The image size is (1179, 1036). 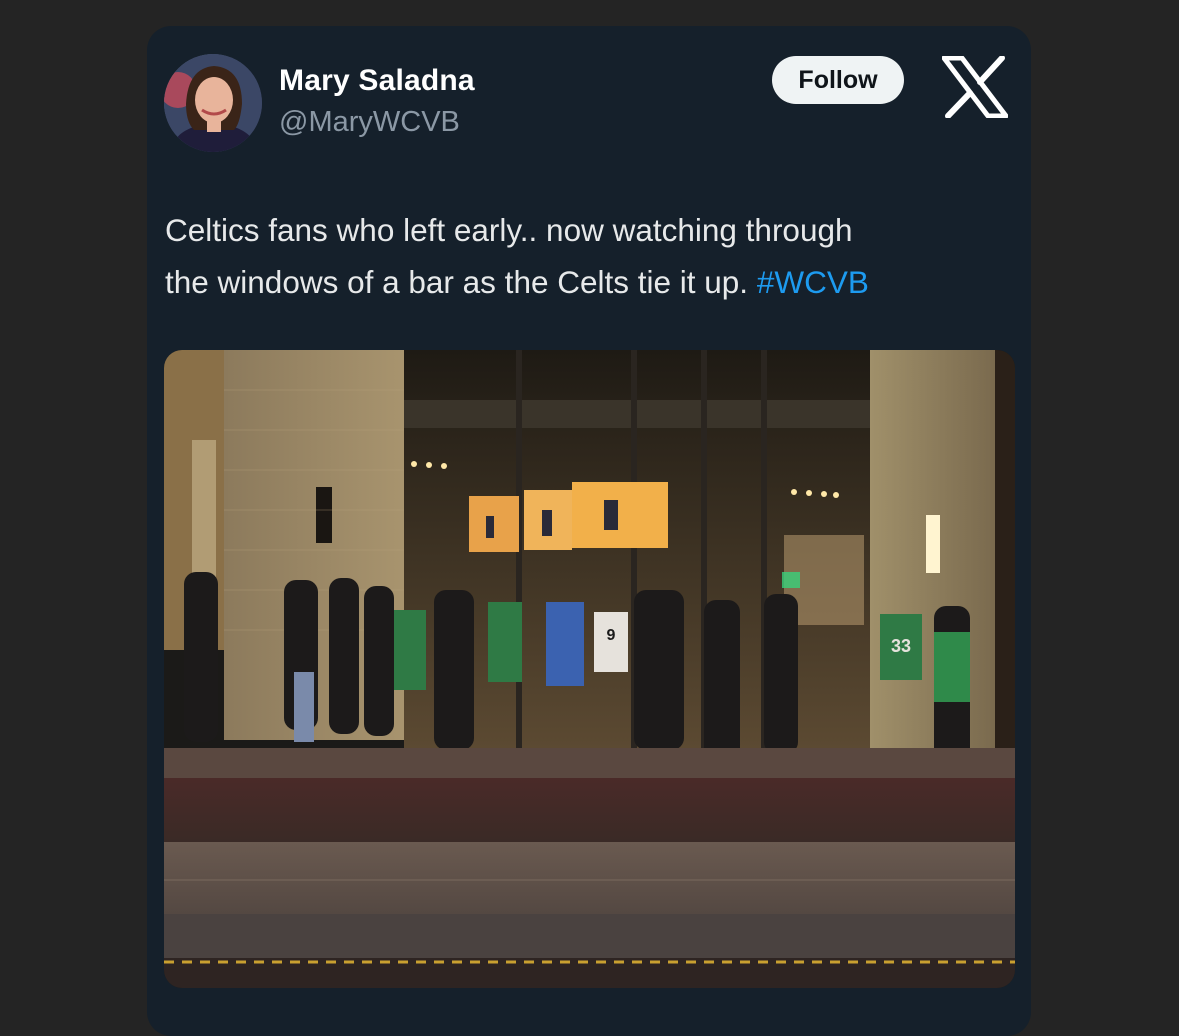 I want to click on jersey-number-right: 33, so click(x=901, y=646).